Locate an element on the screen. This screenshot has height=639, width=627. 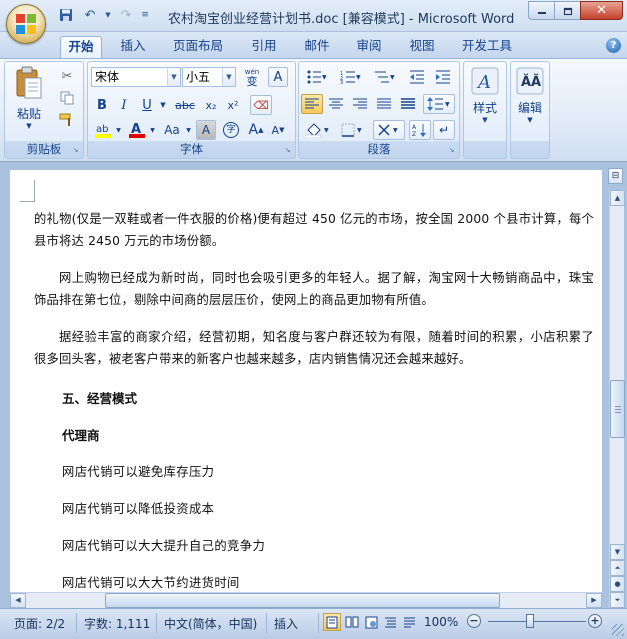
web-layout-view-button is located at coordinates (371, 622).